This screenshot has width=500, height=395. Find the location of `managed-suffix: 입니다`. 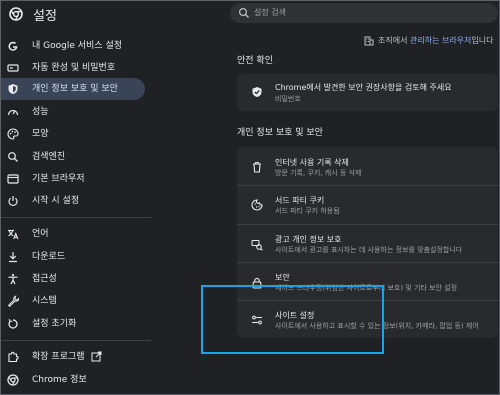

managed-suffix: 입니다 is located at coordinates (482, 40).